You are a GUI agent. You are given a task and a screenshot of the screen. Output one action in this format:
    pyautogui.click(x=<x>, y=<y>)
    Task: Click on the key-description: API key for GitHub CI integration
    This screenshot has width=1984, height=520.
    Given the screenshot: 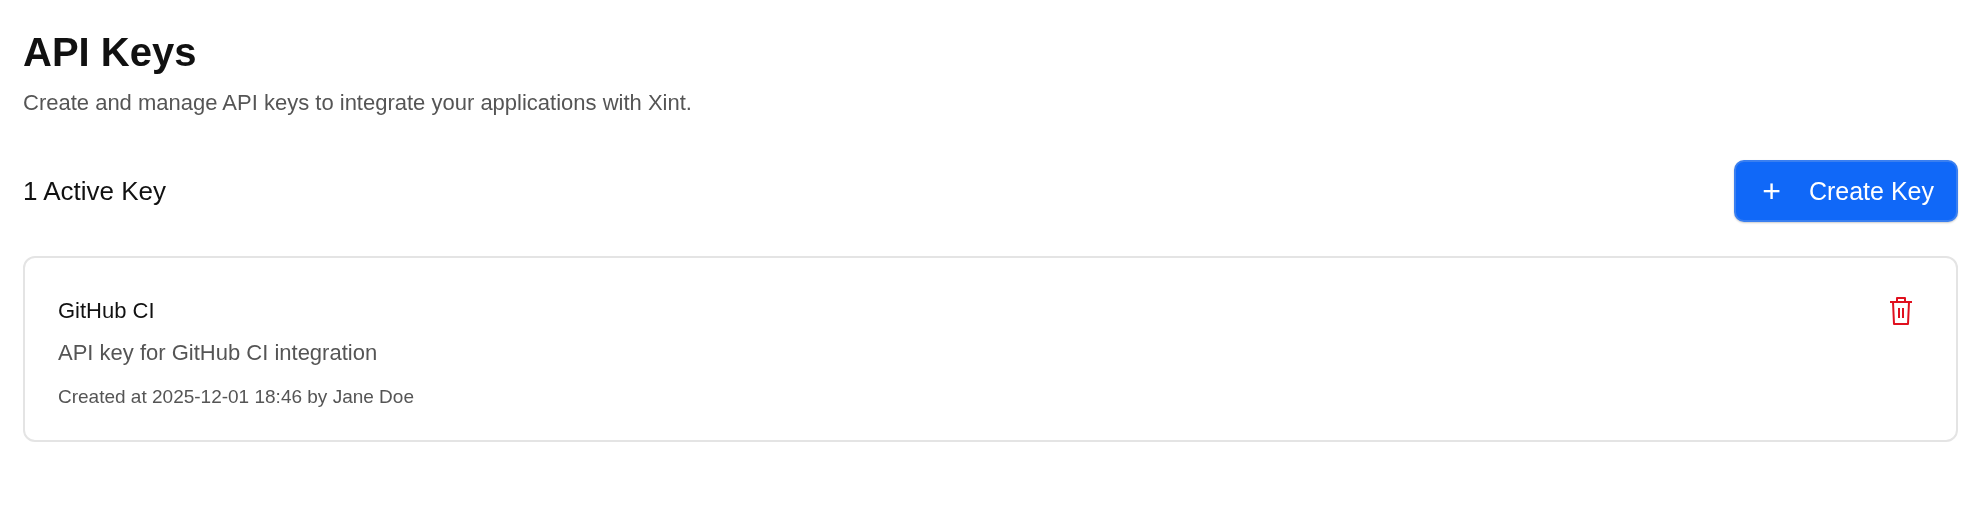 What is the action you would take?
    pyautogui.click(x=218, y=353)
    